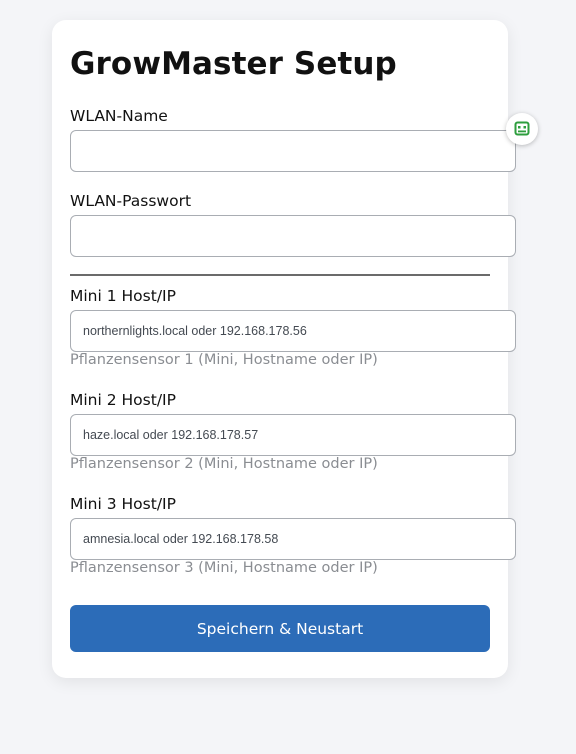 The image size is (576, 754). I want to click on mini-2-host-input, so click(293, 435).